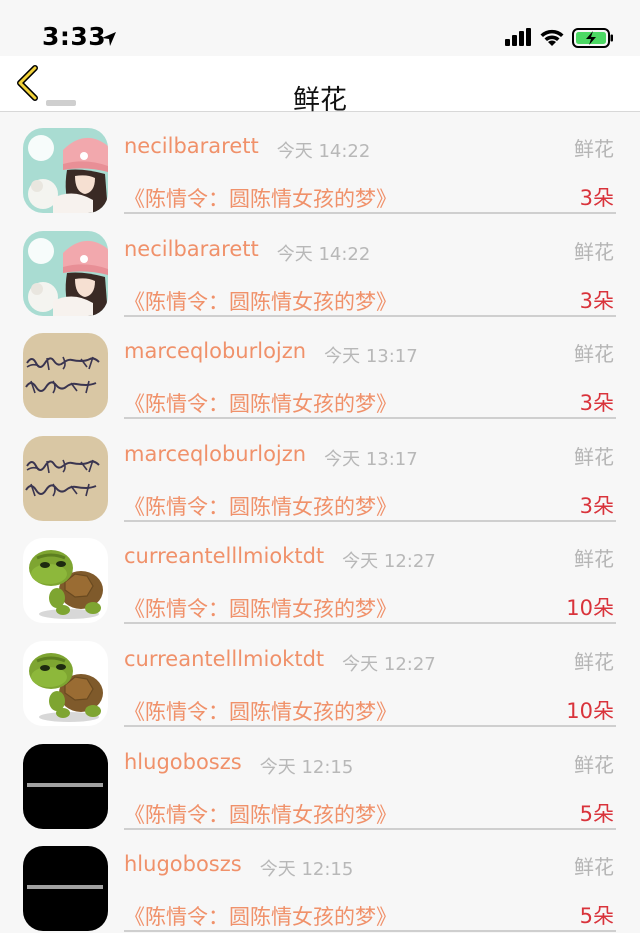 The width and height of the screenshot is (640, 933). What do you see at coordinates (370, 931) in the screenshot?
I see `divider` at bounding box center [370, 931].